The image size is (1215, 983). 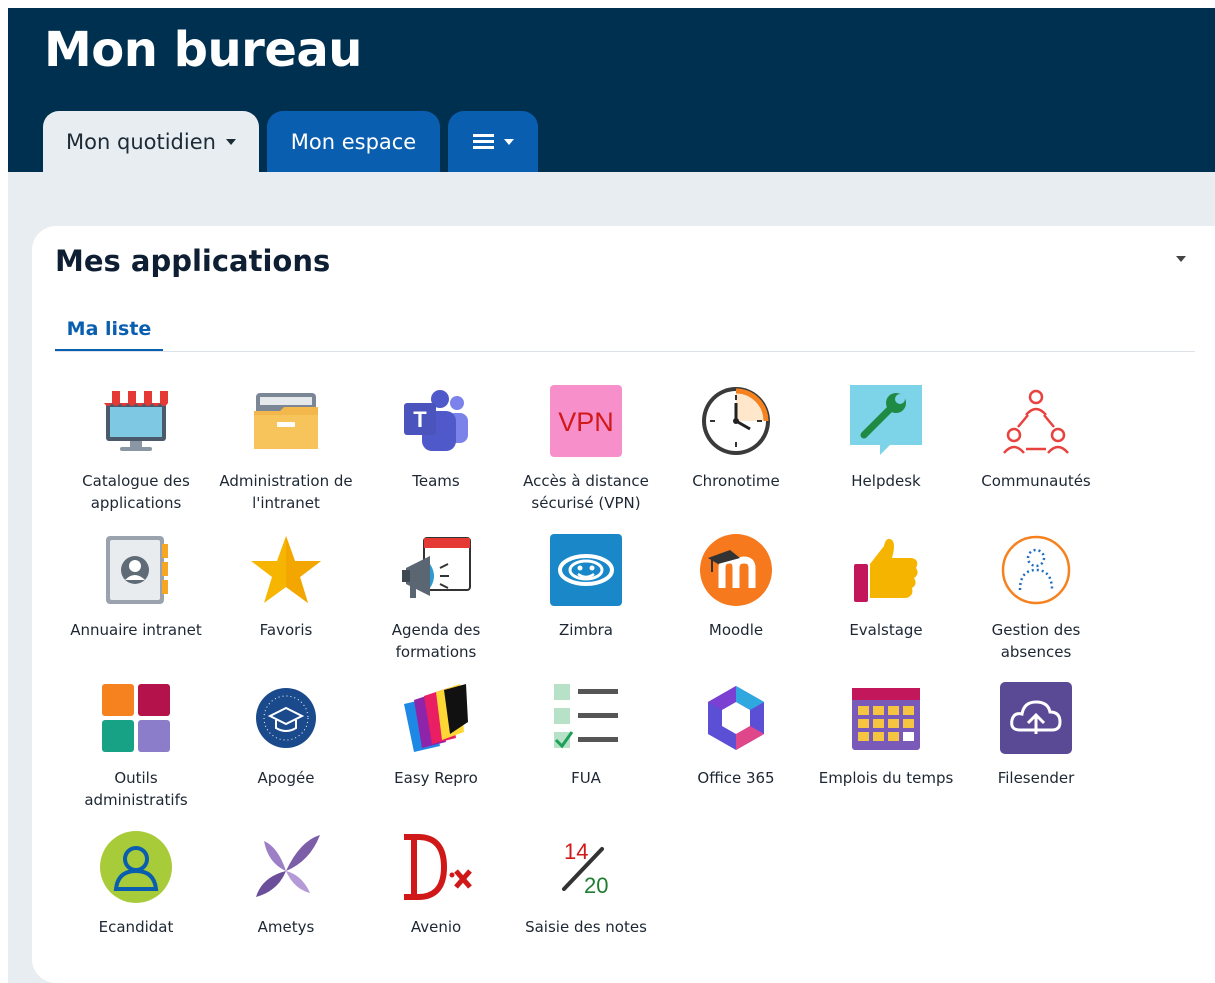 I want to click on app-label: Communautés, so click(x=1036, y=481).